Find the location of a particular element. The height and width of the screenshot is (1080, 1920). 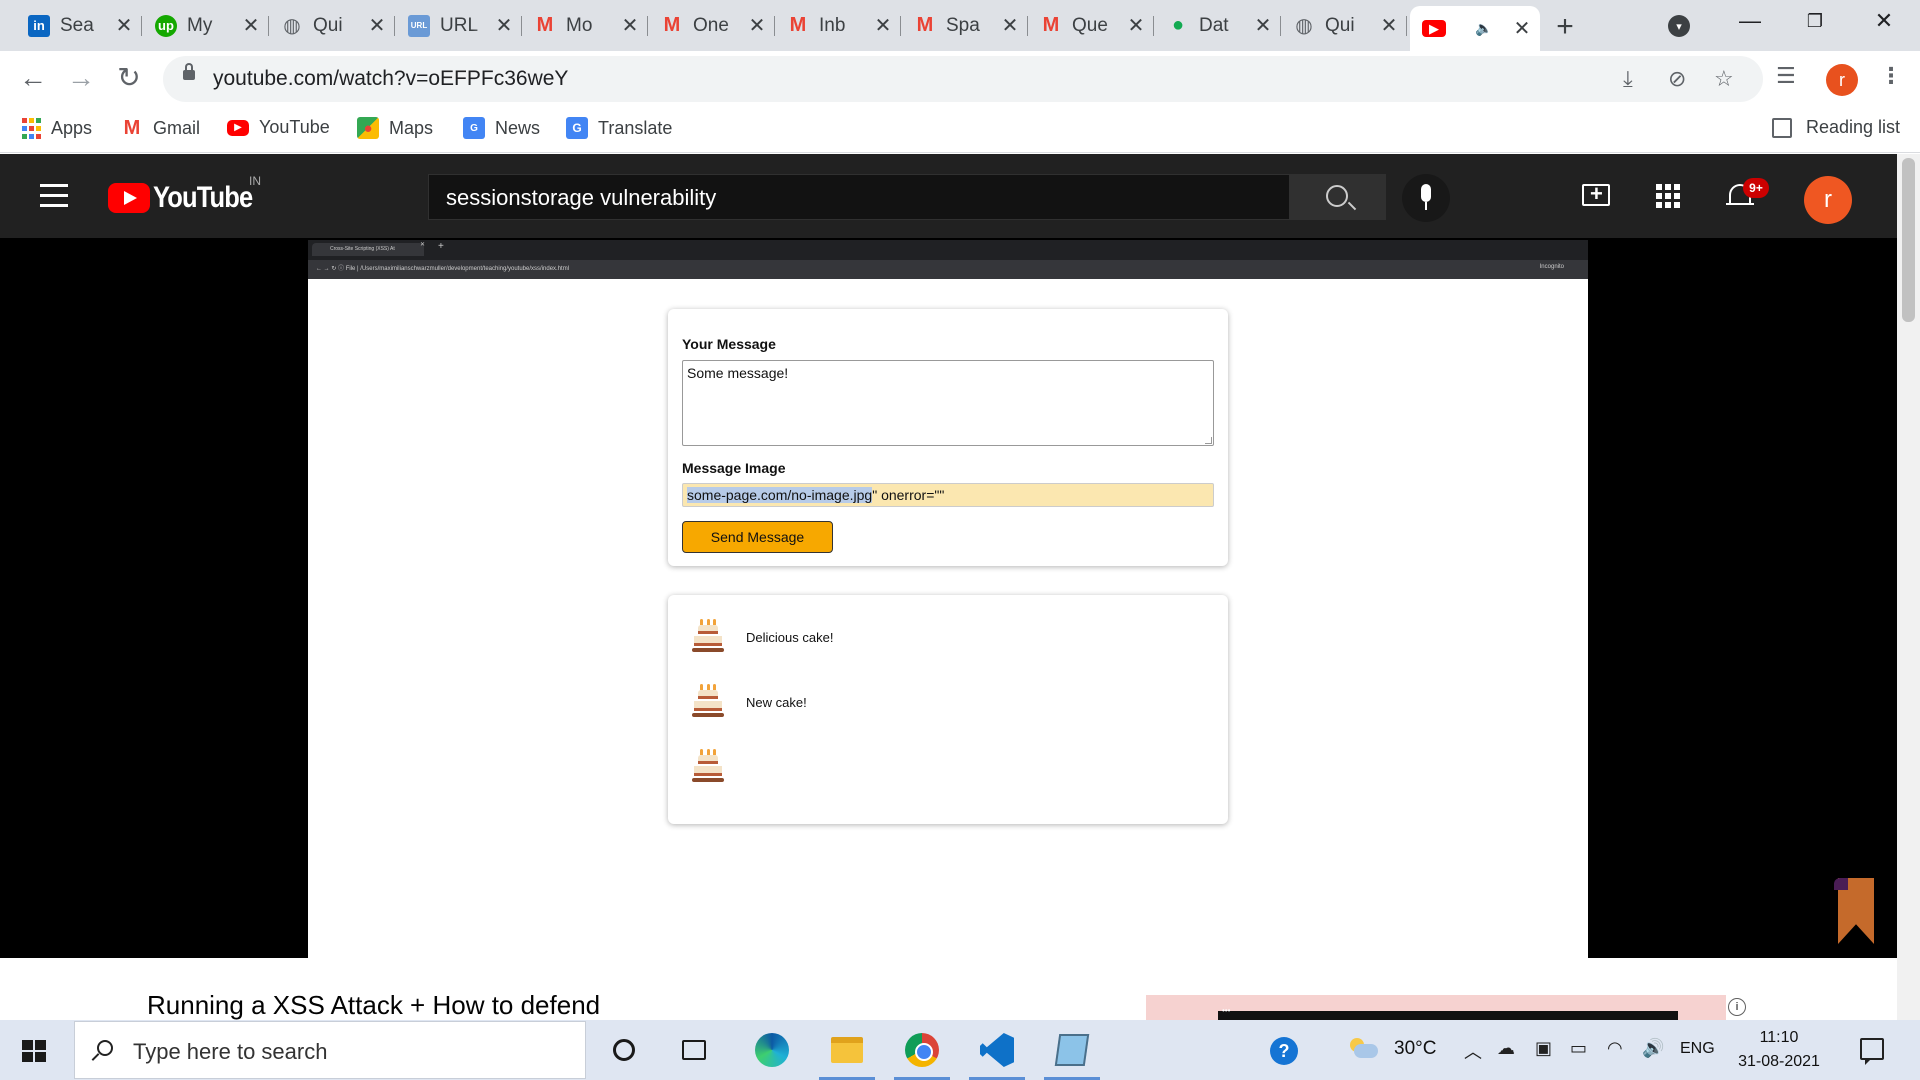

browser-tab: M Inb ✕ is located at coordinates (838, 25).